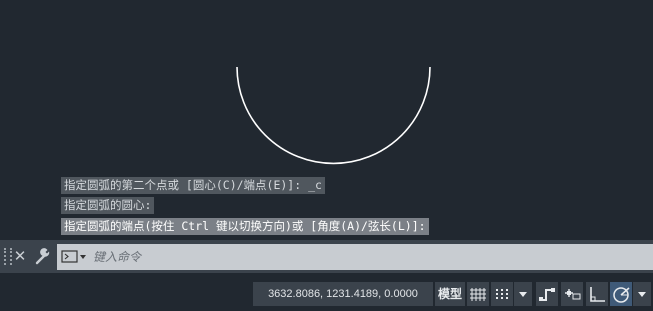 The height and width of the screenshot is (311, 653). What do you see at coordinates (502, 294) in the screenshot?
I see `snap-icon` at bounding box center [502, 294].